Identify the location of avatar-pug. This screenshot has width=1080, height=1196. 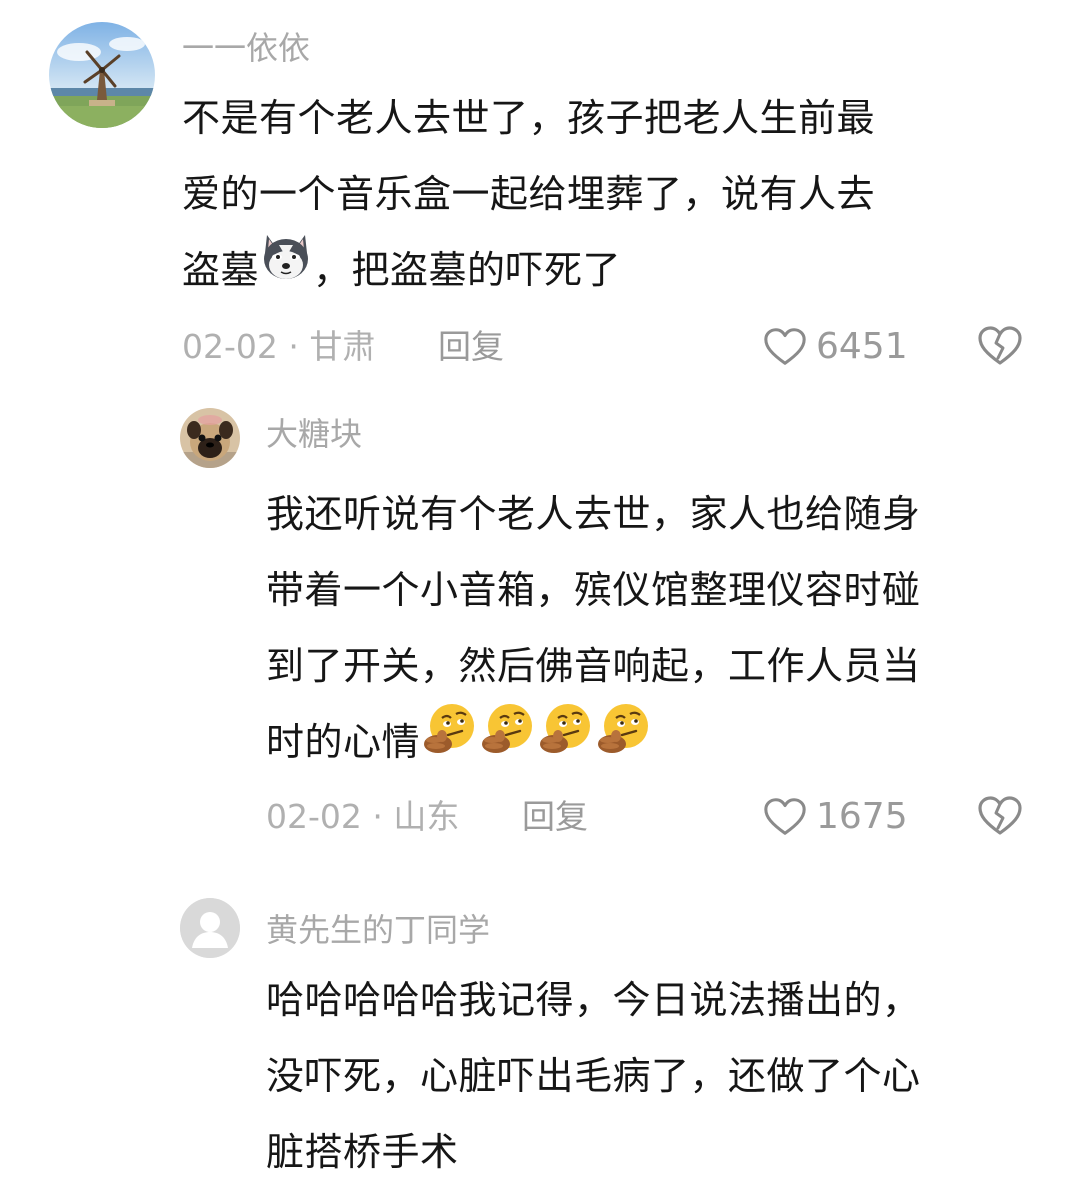
(210, 438).